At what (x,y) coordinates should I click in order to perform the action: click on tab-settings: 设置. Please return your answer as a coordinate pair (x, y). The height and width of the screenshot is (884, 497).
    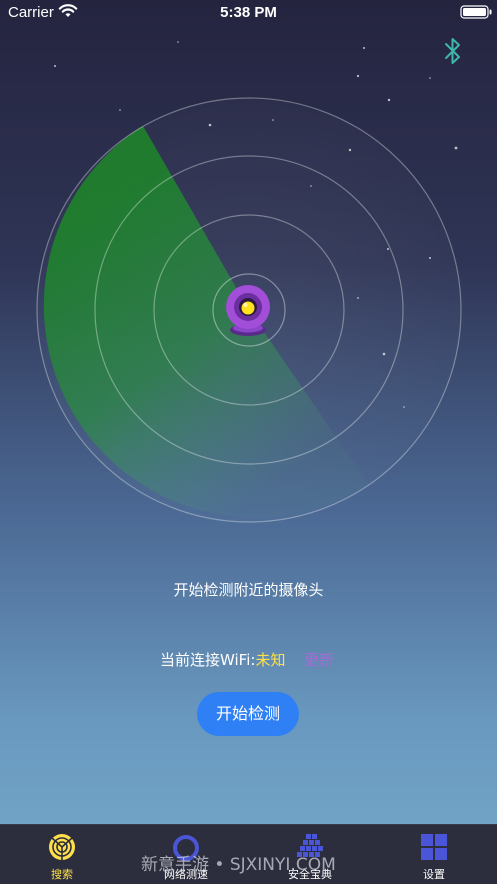
    Looking at the image, I should click on (434, 854).